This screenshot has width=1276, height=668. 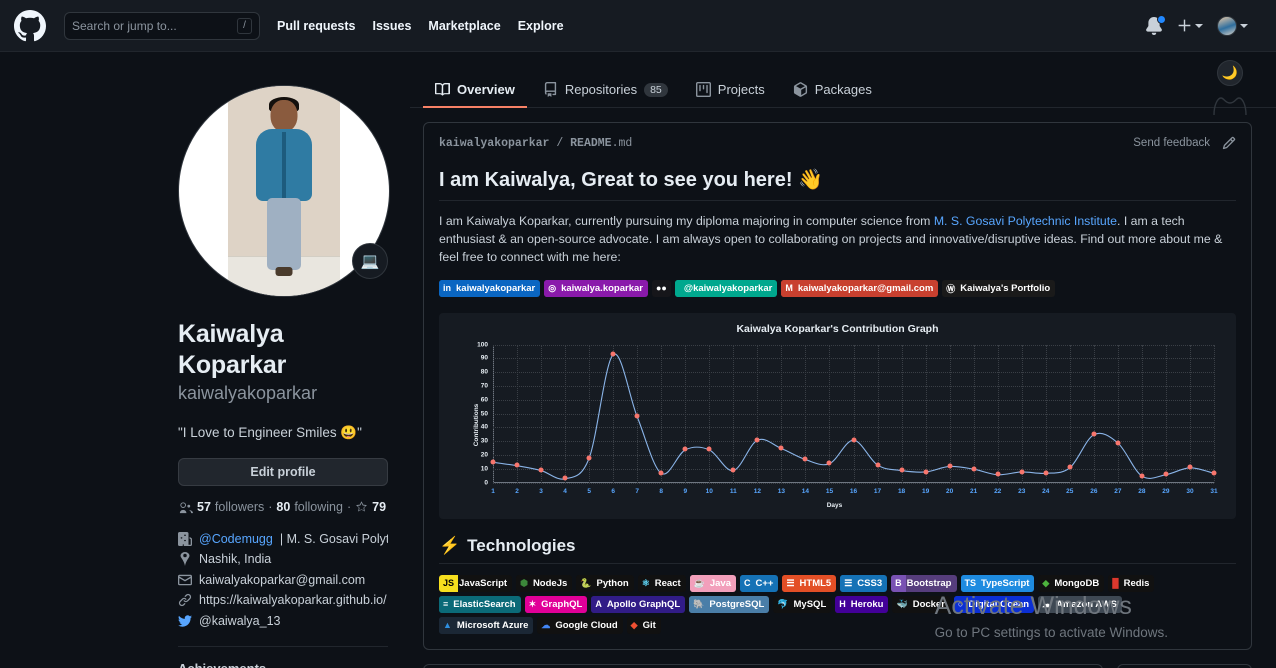 I want to click on detail-website-text: https://kaiwalyakoparkar.github.io/, so click(x=293, y=600).